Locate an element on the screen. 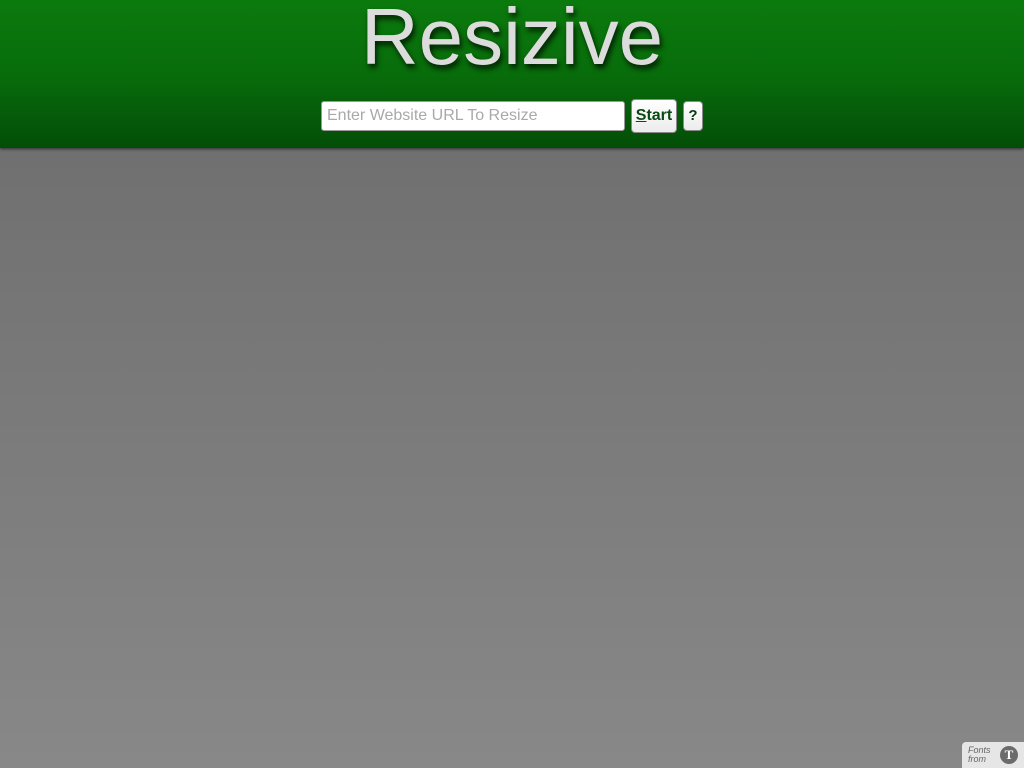 The height and width of the screenshot is (768, 1024). start-accesskey-letter: S is located at coordinates (641, 115).